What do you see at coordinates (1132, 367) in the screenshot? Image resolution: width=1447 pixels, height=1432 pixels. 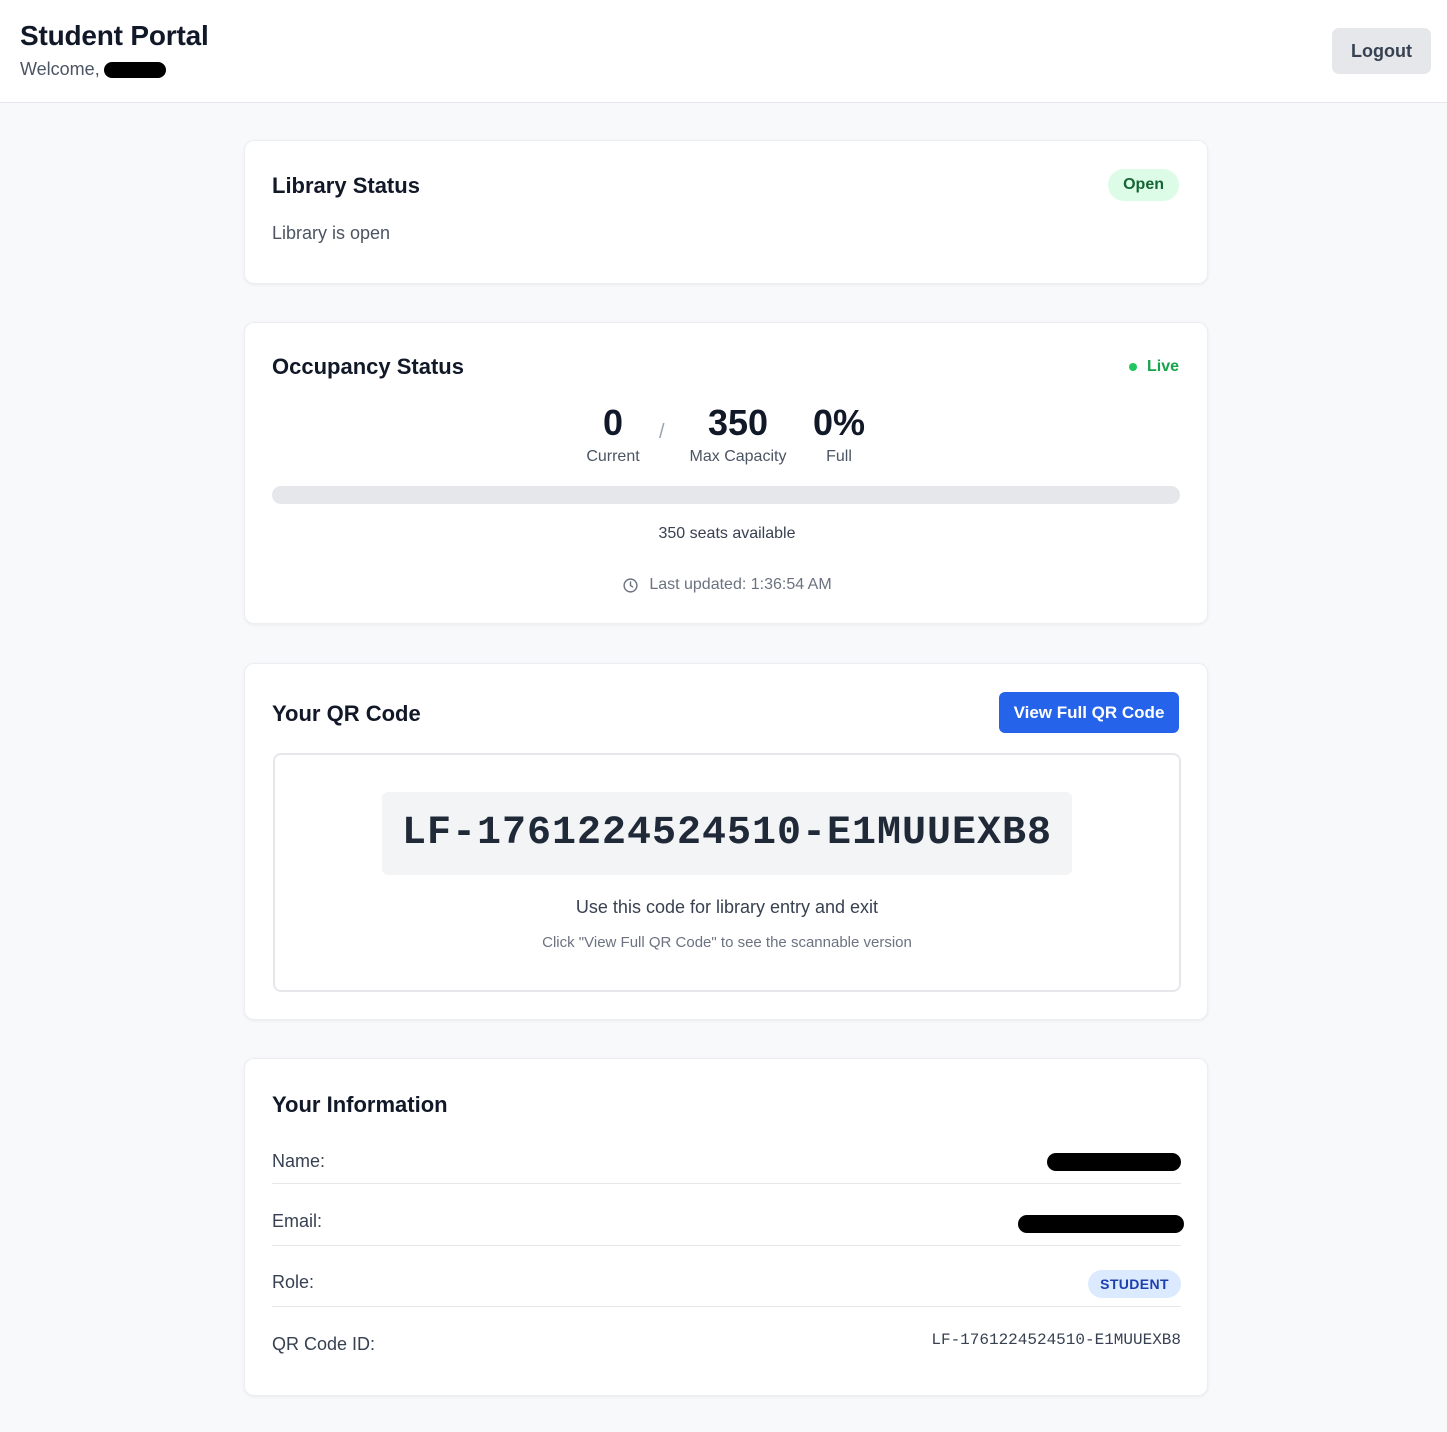 I see `live-dot-icon` at bounding box center [1132, 367].